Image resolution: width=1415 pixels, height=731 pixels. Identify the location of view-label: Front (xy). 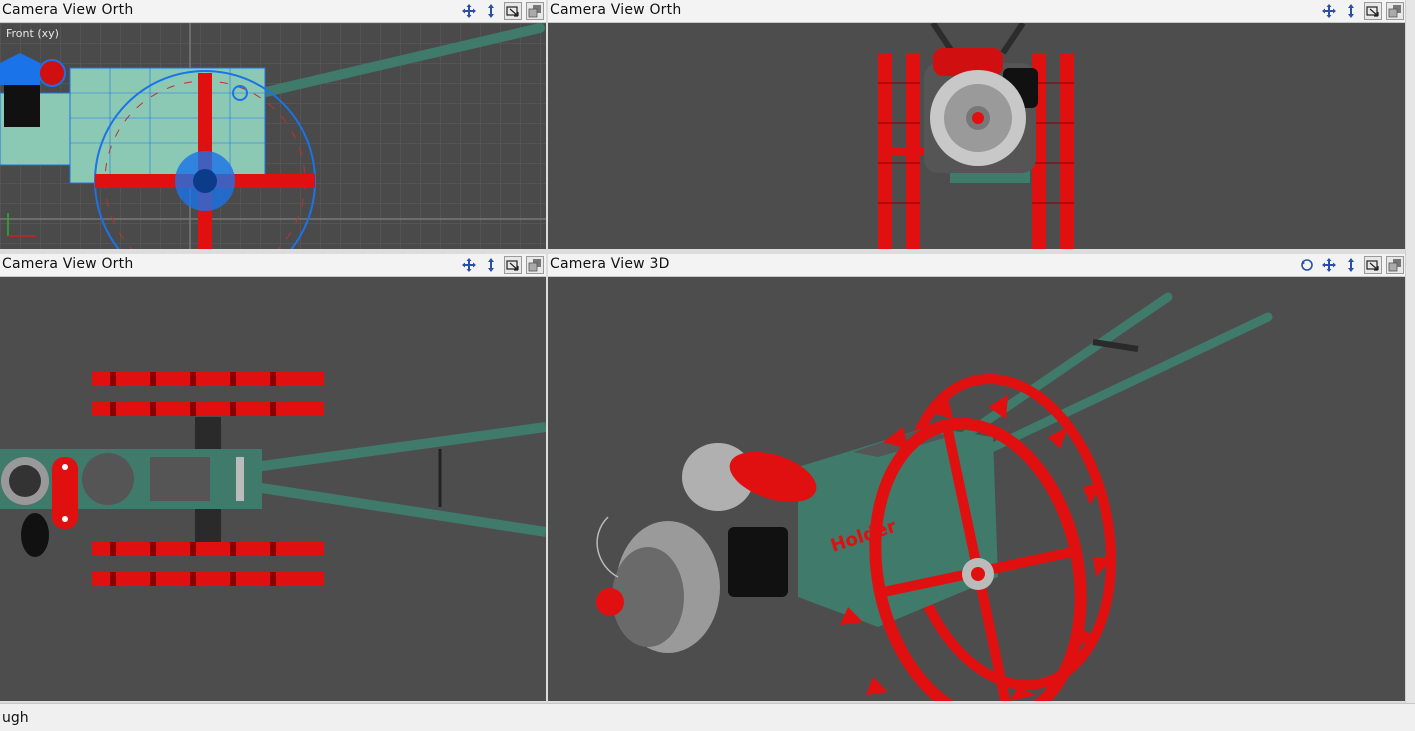
(32, 33).